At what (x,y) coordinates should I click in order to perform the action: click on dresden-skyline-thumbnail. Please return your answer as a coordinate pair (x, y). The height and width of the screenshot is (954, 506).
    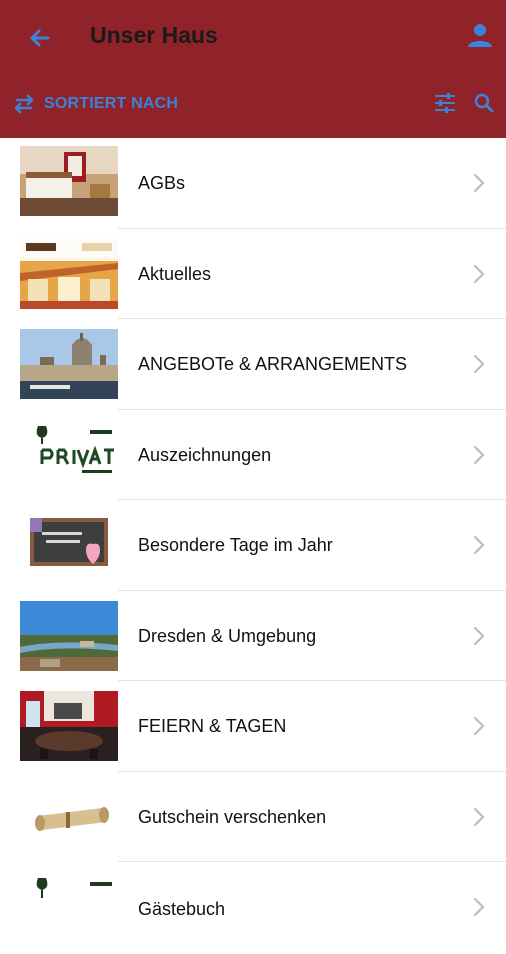
    Looking at the image, I should click on (69, 364).